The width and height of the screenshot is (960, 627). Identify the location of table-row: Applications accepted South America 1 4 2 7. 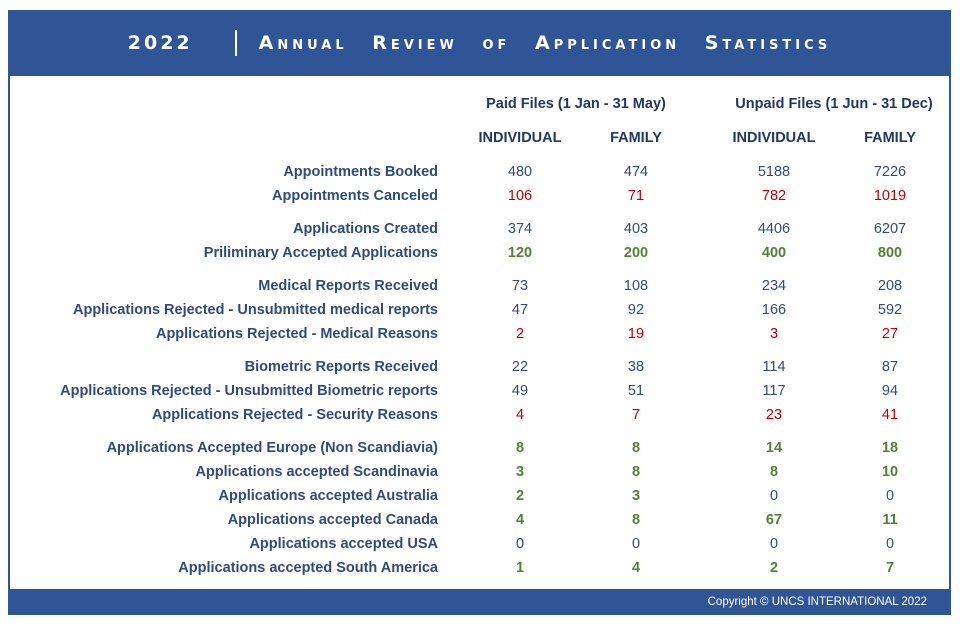
(479, 571).